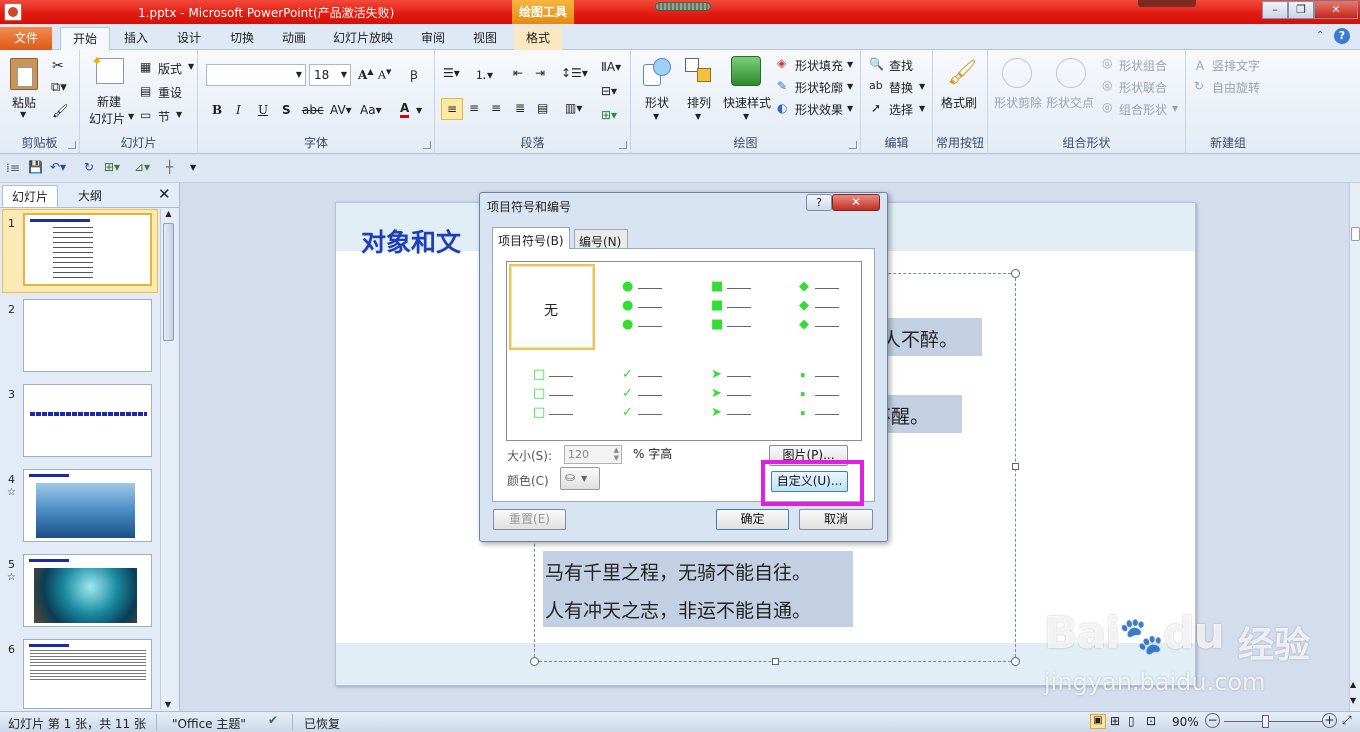  I want to click on qat-align-icon: ┼, so click(169, 167).